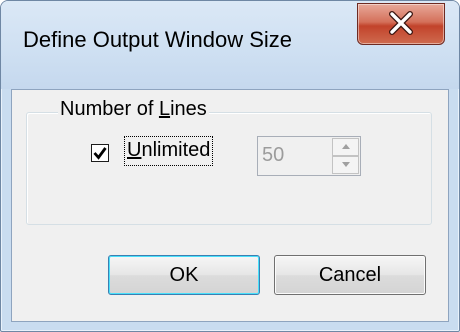  What do you see at coordinates (188, 109) in the screenshot?
I see `group-title-suffix: ines` at bounding box center [188, 109].